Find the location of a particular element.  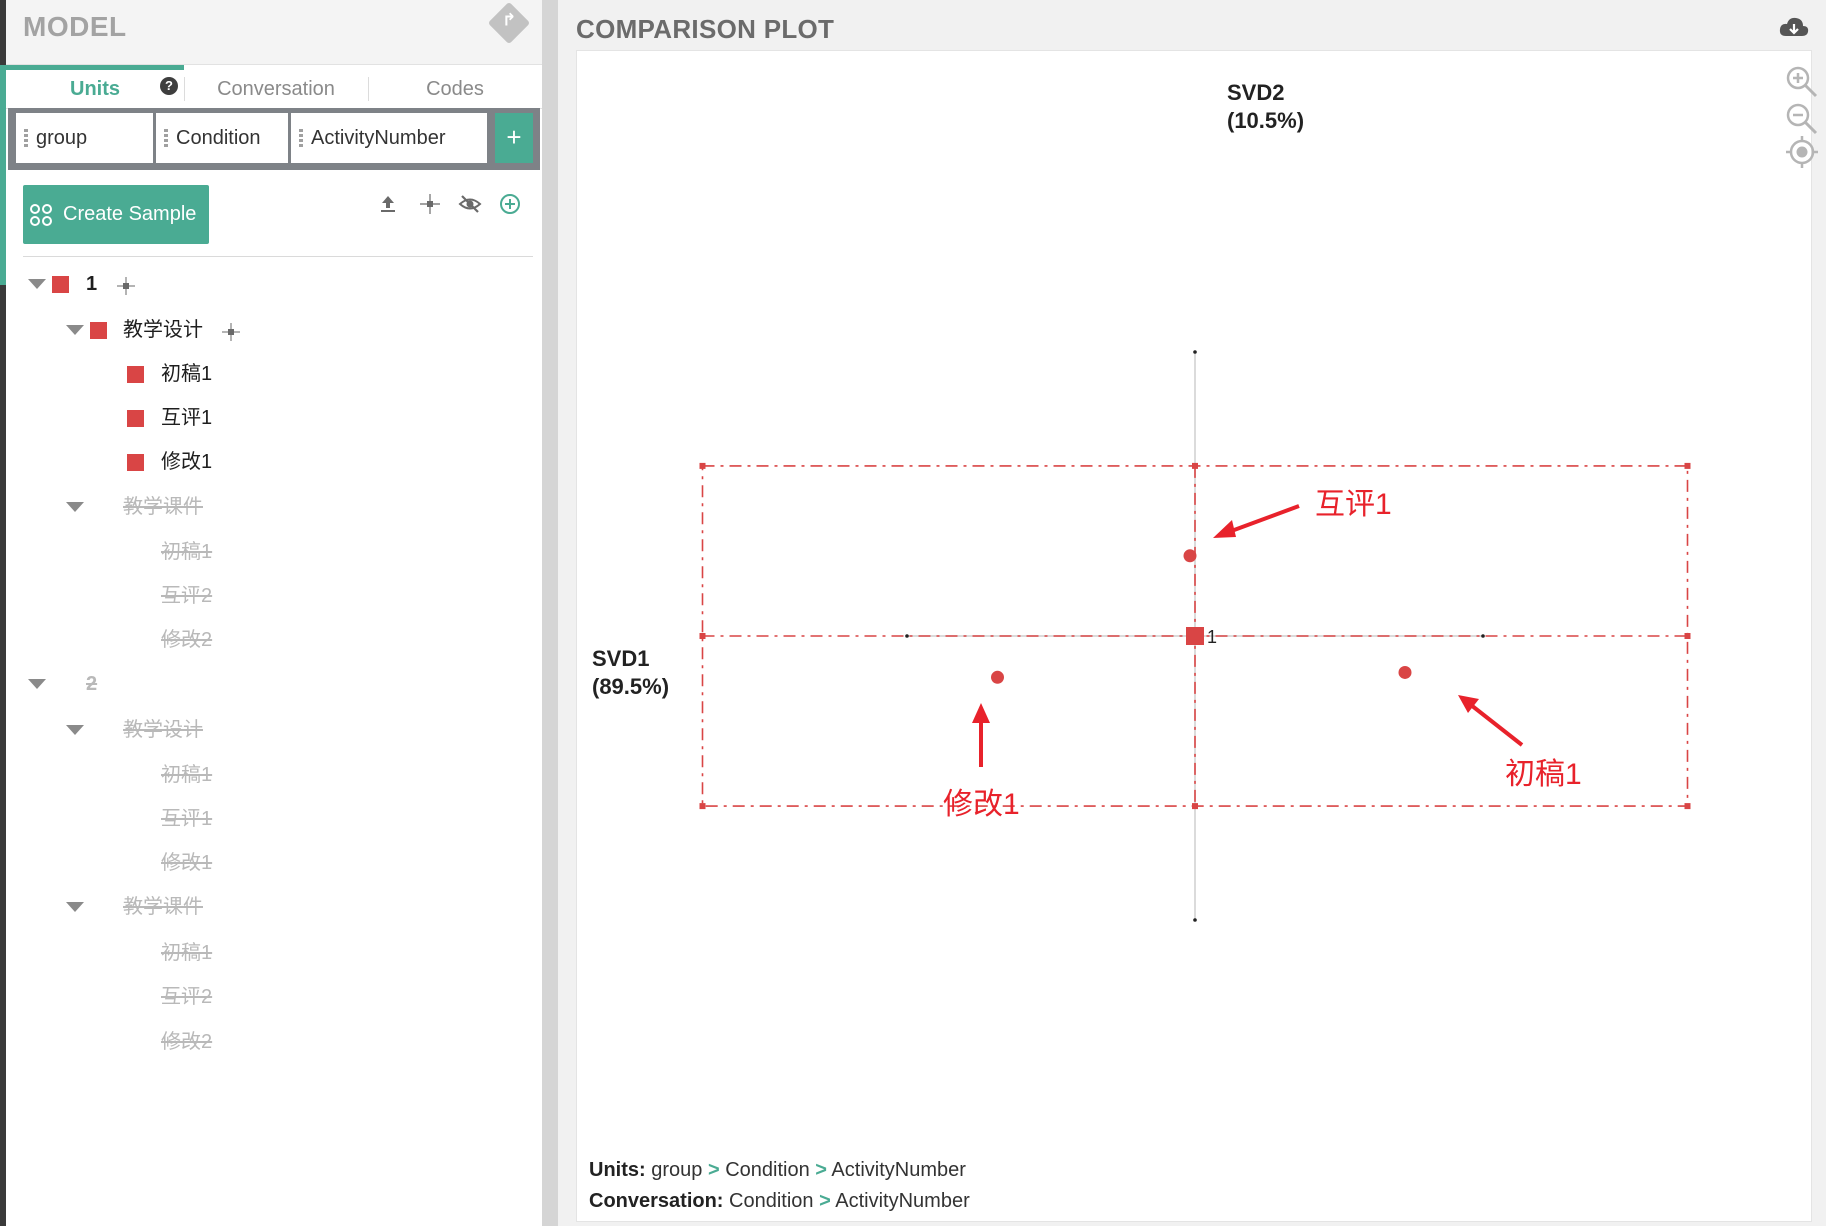

unit-chip-group: group is located at coordinates (84, 138).